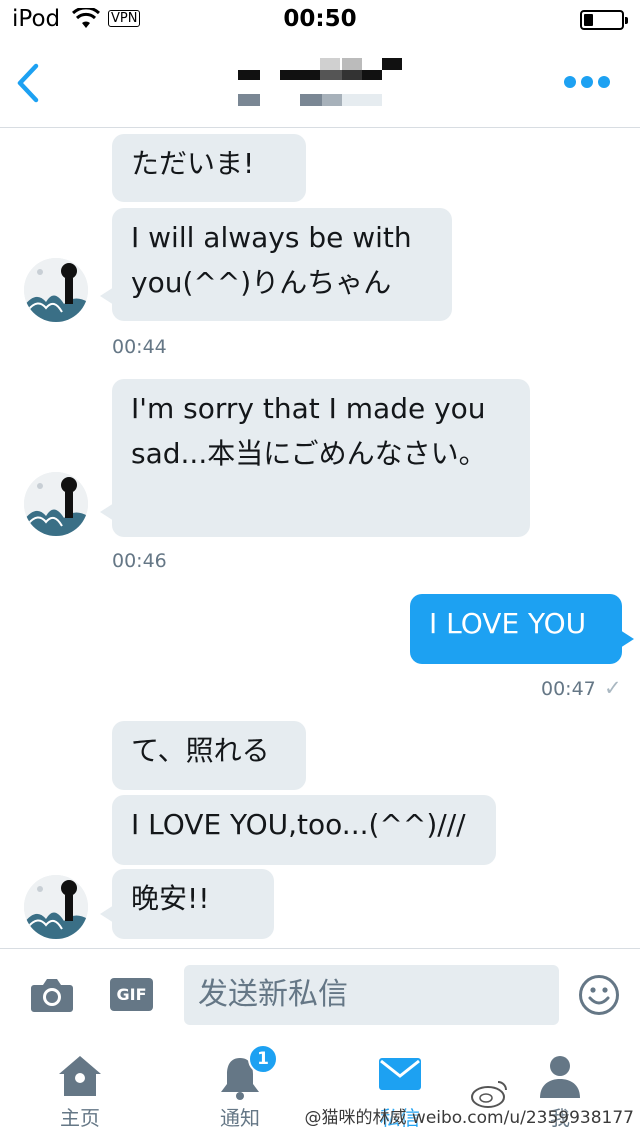 The width and height of the screenshot is (640, 1136). I want to click on notification-badge: 1, so click(263, 1059).